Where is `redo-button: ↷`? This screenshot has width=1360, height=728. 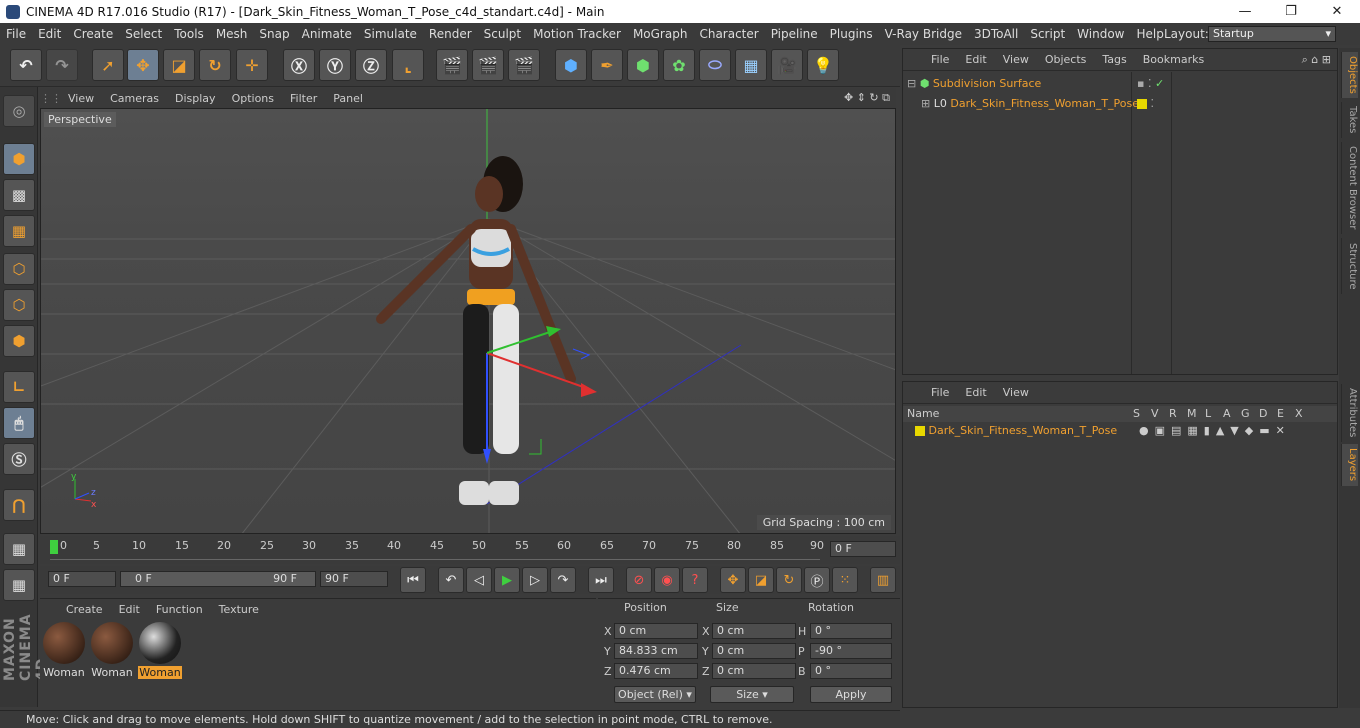
redo-button: ↷ is located at coordinates (62, 65).